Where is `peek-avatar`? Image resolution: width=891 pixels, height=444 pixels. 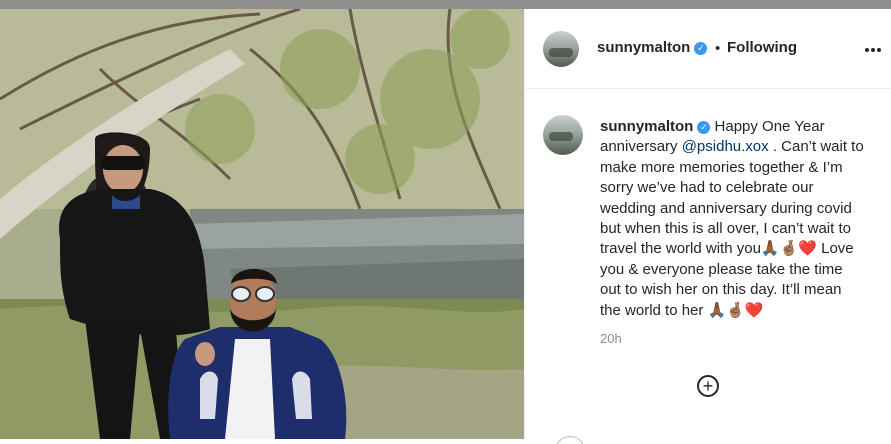 peek-avatar is located at coordinates (570, 440).